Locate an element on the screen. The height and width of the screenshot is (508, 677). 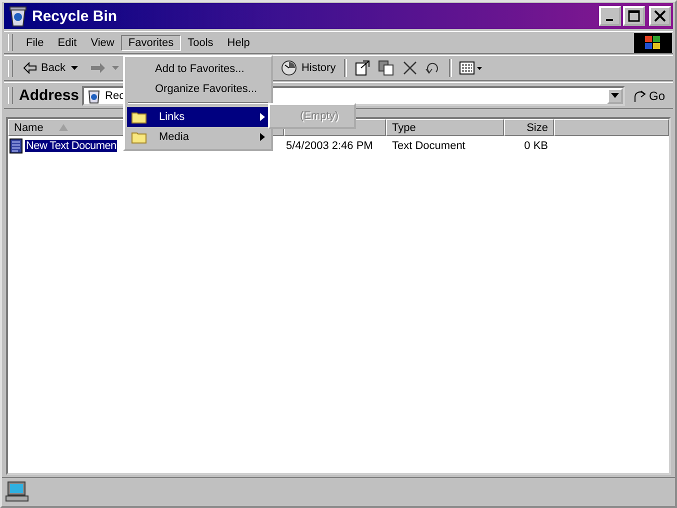
window-title: Recycle Bin is located at coordinates (75, 16).